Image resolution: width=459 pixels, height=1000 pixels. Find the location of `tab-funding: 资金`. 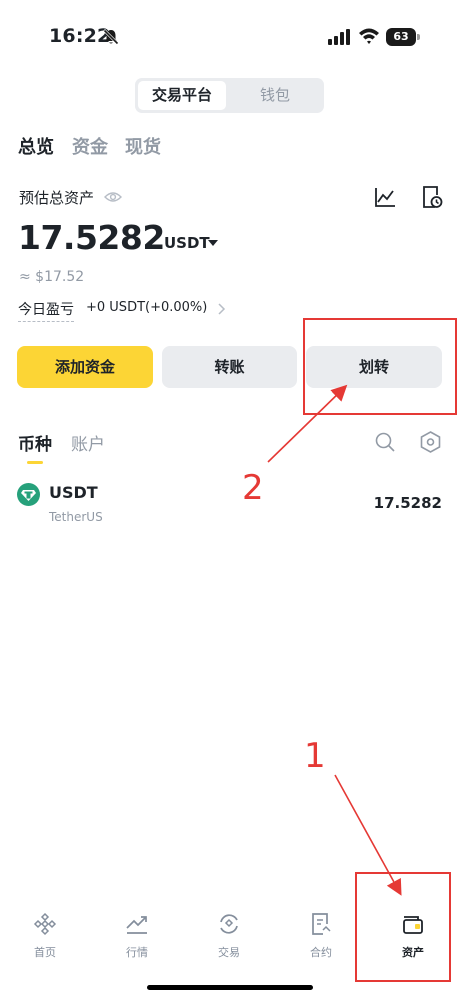

tab-funding: 资金 is located at coordinates (90, 146).